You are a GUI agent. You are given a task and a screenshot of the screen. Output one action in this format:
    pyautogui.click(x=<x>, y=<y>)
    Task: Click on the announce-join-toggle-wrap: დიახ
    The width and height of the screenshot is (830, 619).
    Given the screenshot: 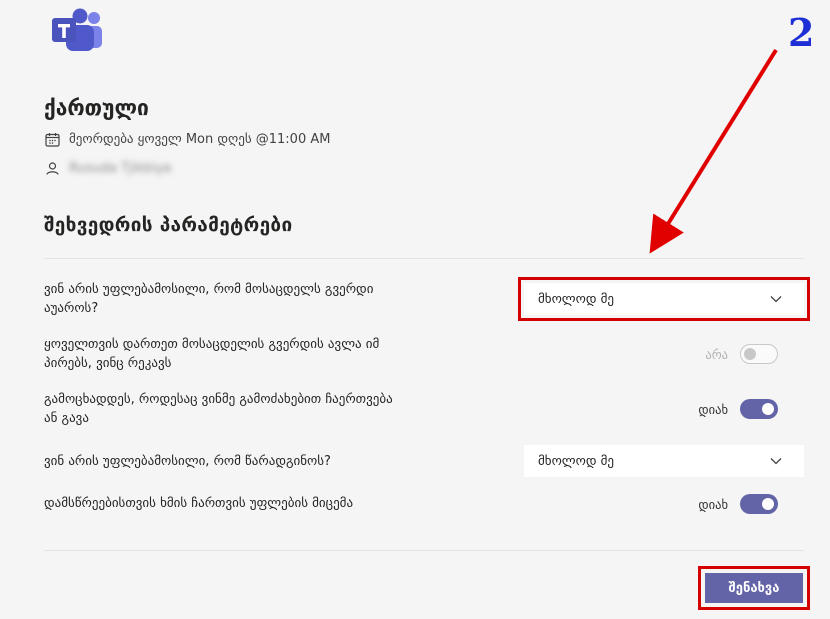 What is the action you would take?
    pyautogui.click(x=738, y=409)
    